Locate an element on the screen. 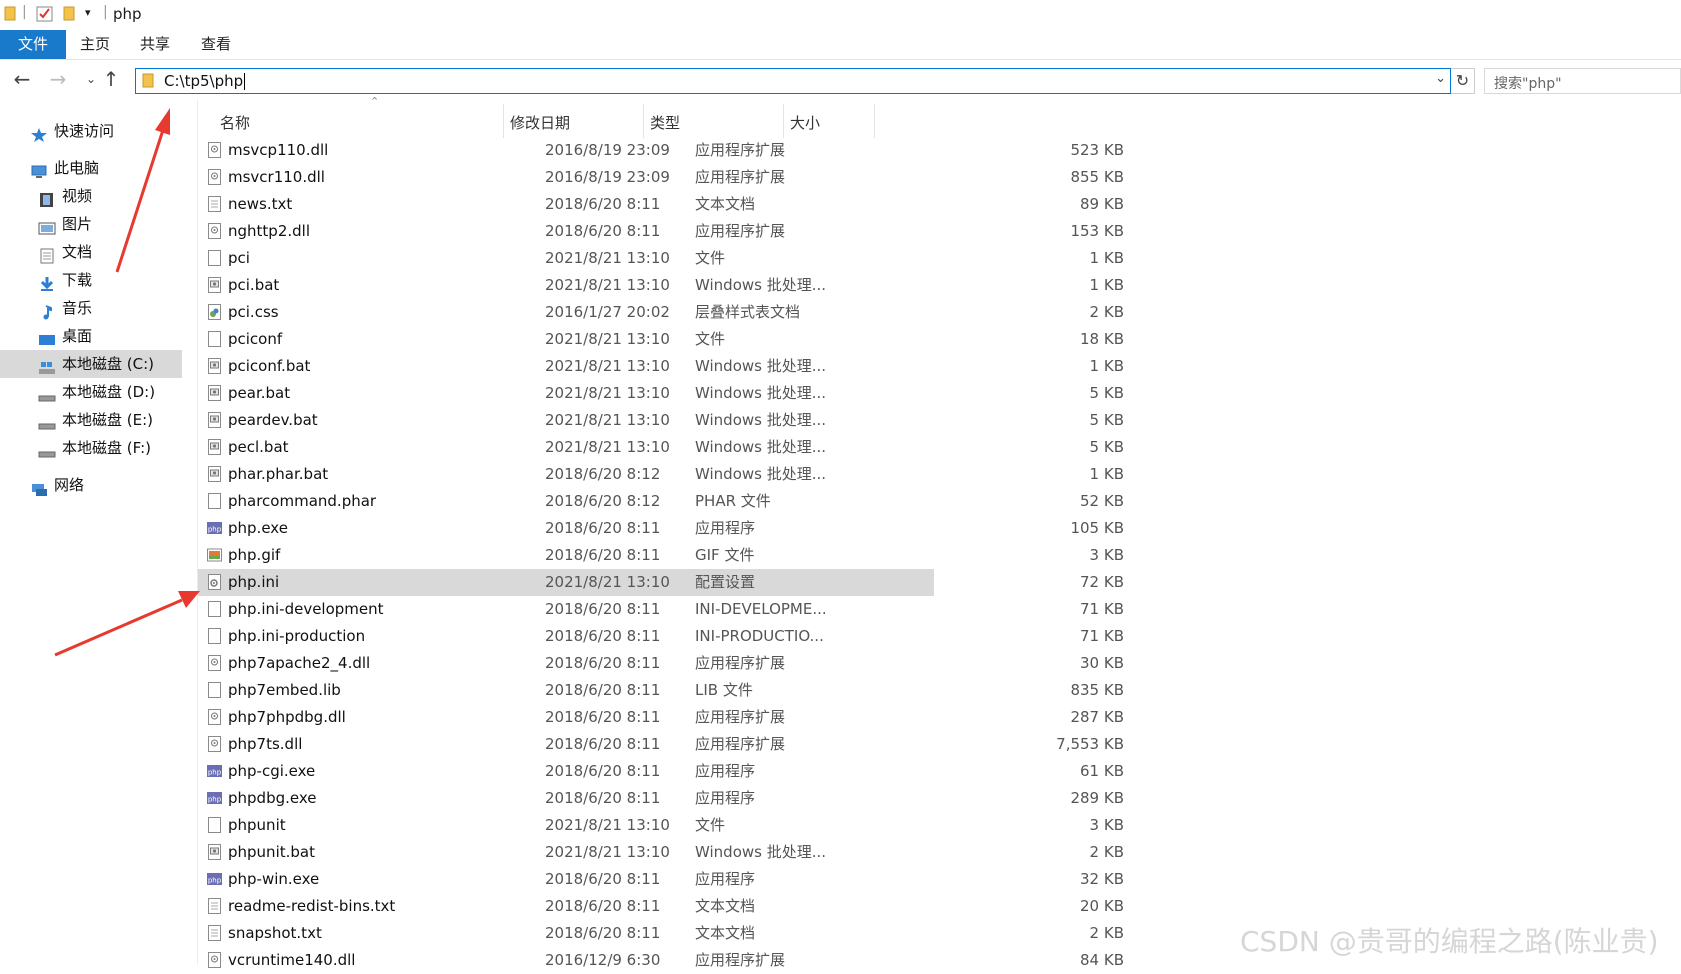  sort-ascending-icon: ⌃ is located at coordinates (375, 101).